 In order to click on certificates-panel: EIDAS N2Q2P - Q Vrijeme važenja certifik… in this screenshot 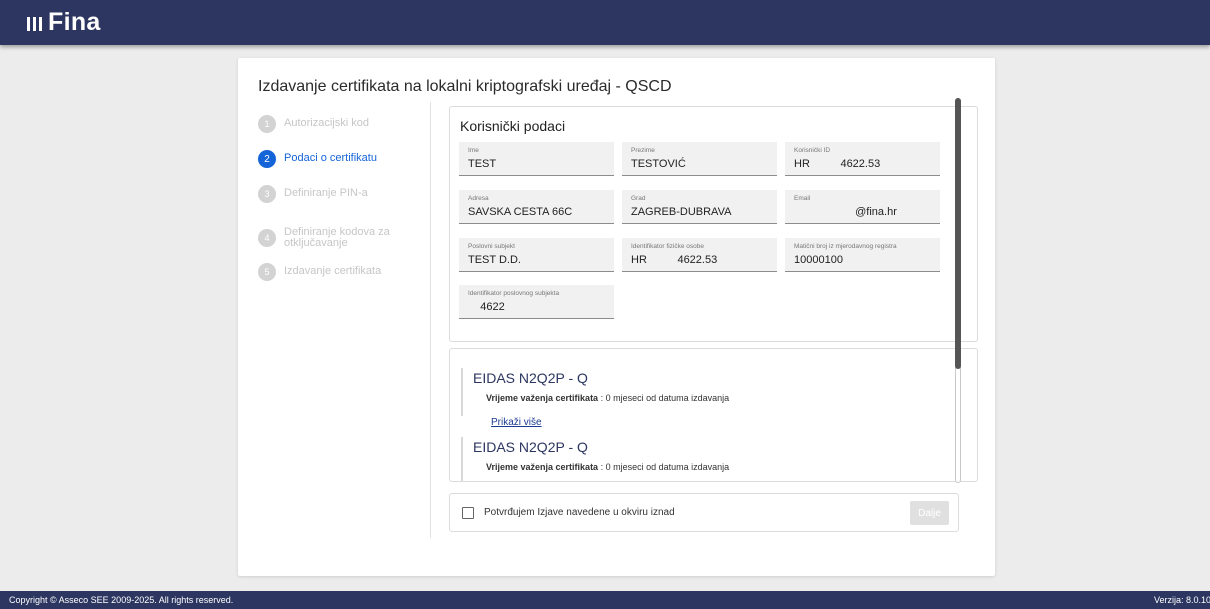, I will do `click(713, 415)`.